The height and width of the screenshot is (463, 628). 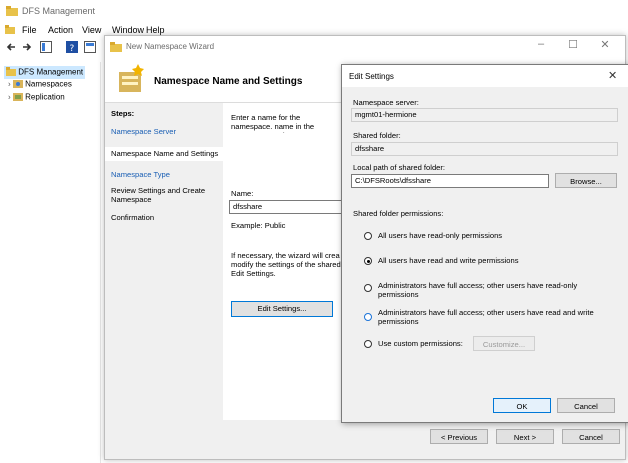 What do you see at coordinates (54, 47) in the screenshot?
I see `toolbar: ?` at bounding box center [54, 47].